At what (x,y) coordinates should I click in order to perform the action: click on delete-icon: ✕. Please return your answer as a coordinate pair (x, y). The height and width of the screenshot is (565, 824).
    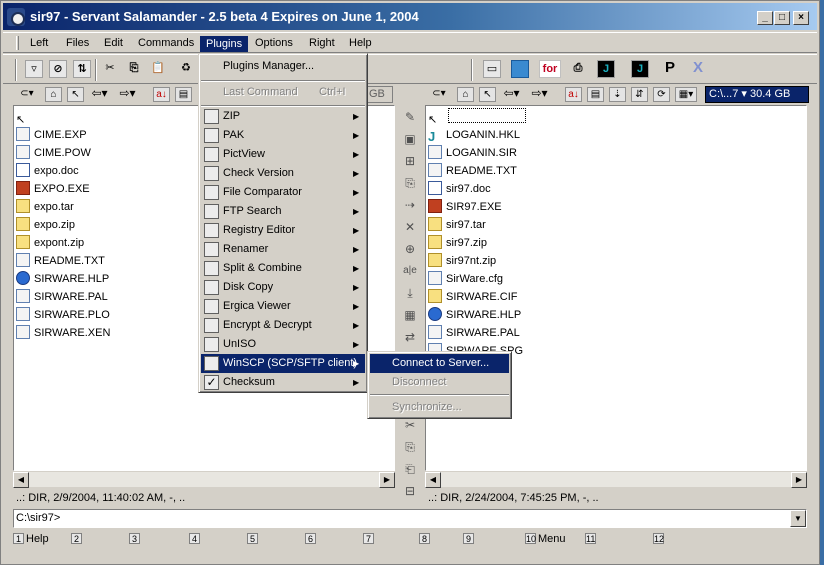
    Looking at the image, I should click on (410, 227).